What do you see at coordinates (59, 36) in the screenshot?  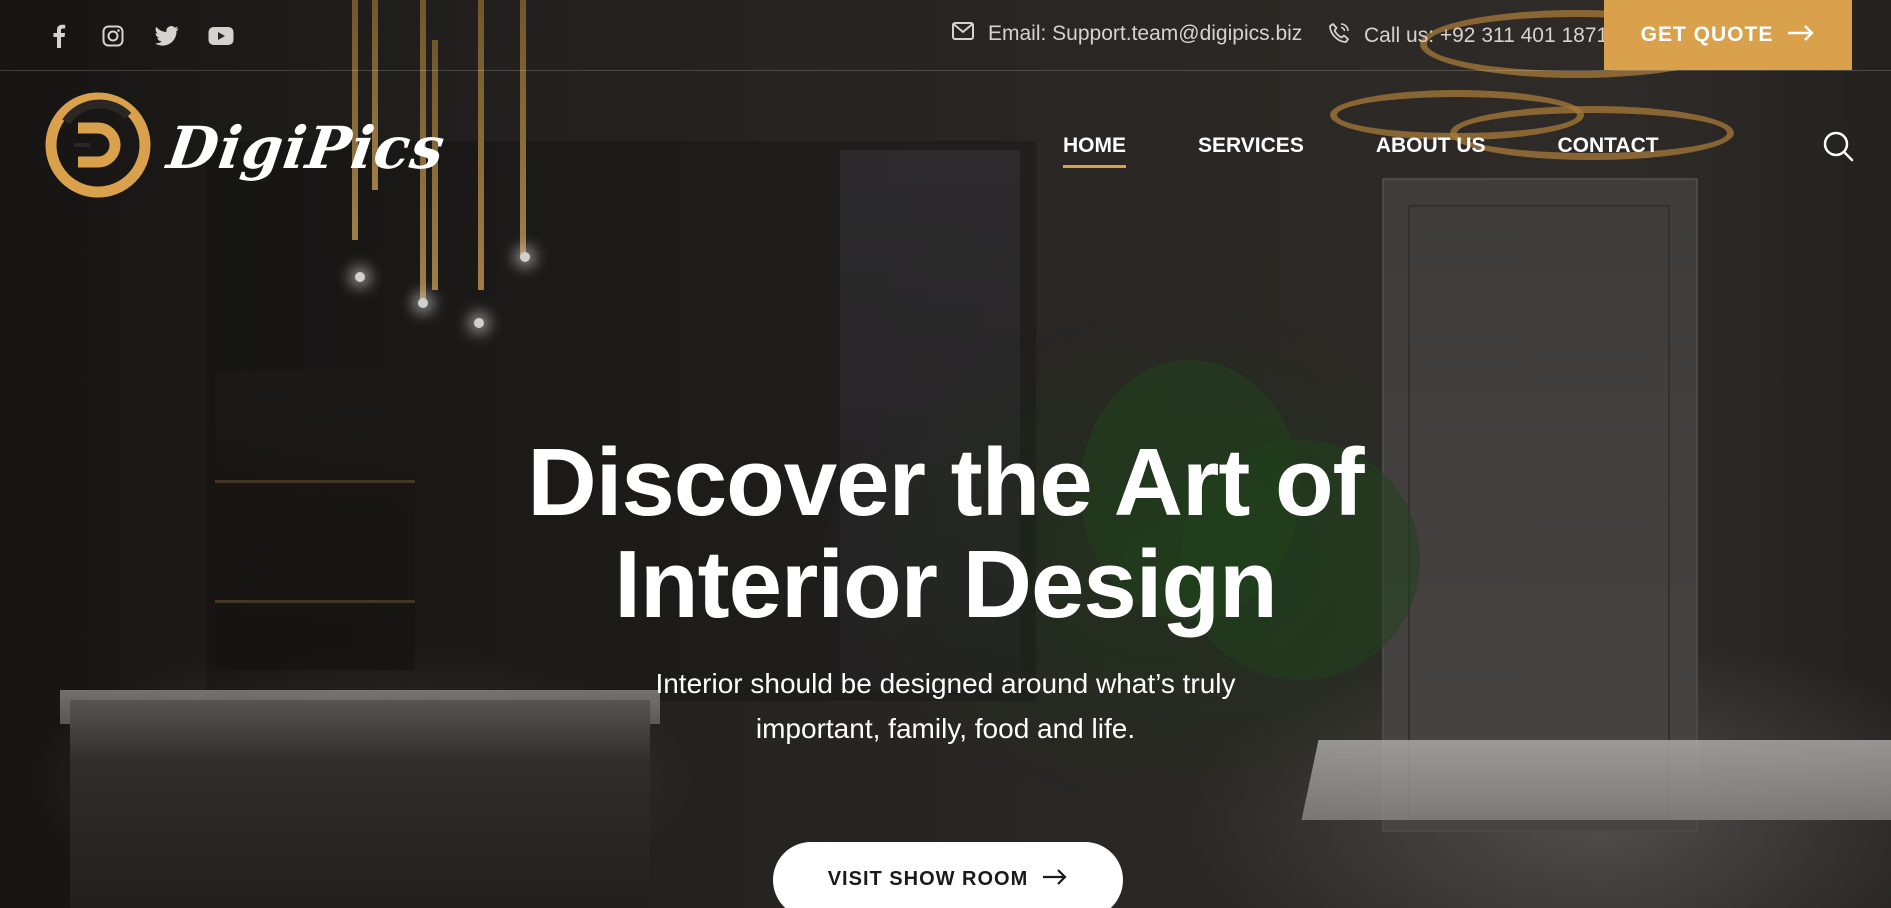 I see `facebook-icon` at bounding box center [59, 36].